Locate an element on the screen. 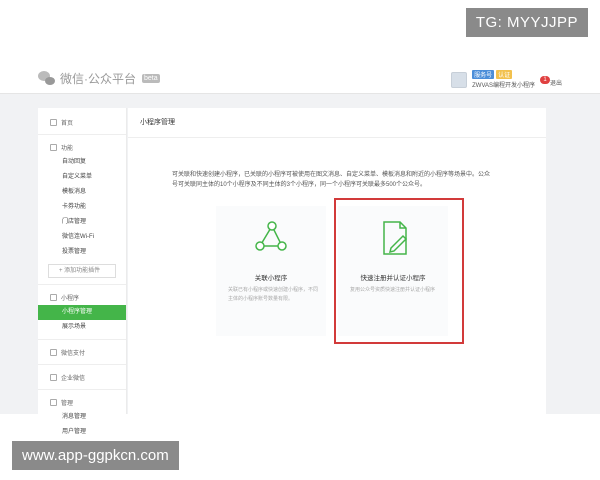  sidebar-item-template-messages: 模板消息 is located at coordinates (82, 192).